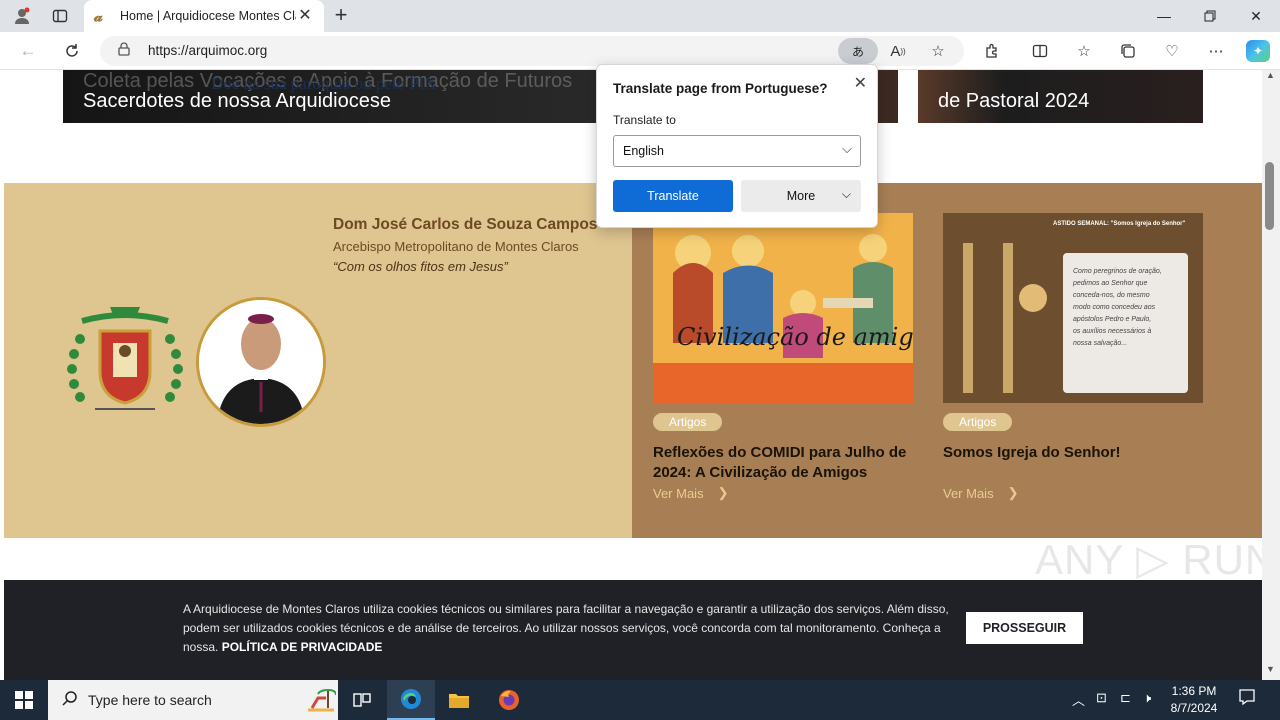 The height and width of the screenshot is (720, 1280). Describe the element at coordinates (1125, 698) in the screenshot. I see `network-icon: ⊏` at that location.